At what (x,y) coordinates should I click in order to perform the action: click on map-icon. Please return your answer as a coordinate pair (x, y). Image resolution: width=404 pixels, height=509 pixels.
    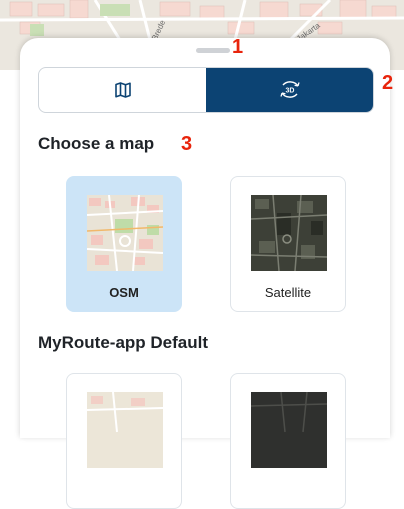
    Looking at the image, I should click on (122, 90).